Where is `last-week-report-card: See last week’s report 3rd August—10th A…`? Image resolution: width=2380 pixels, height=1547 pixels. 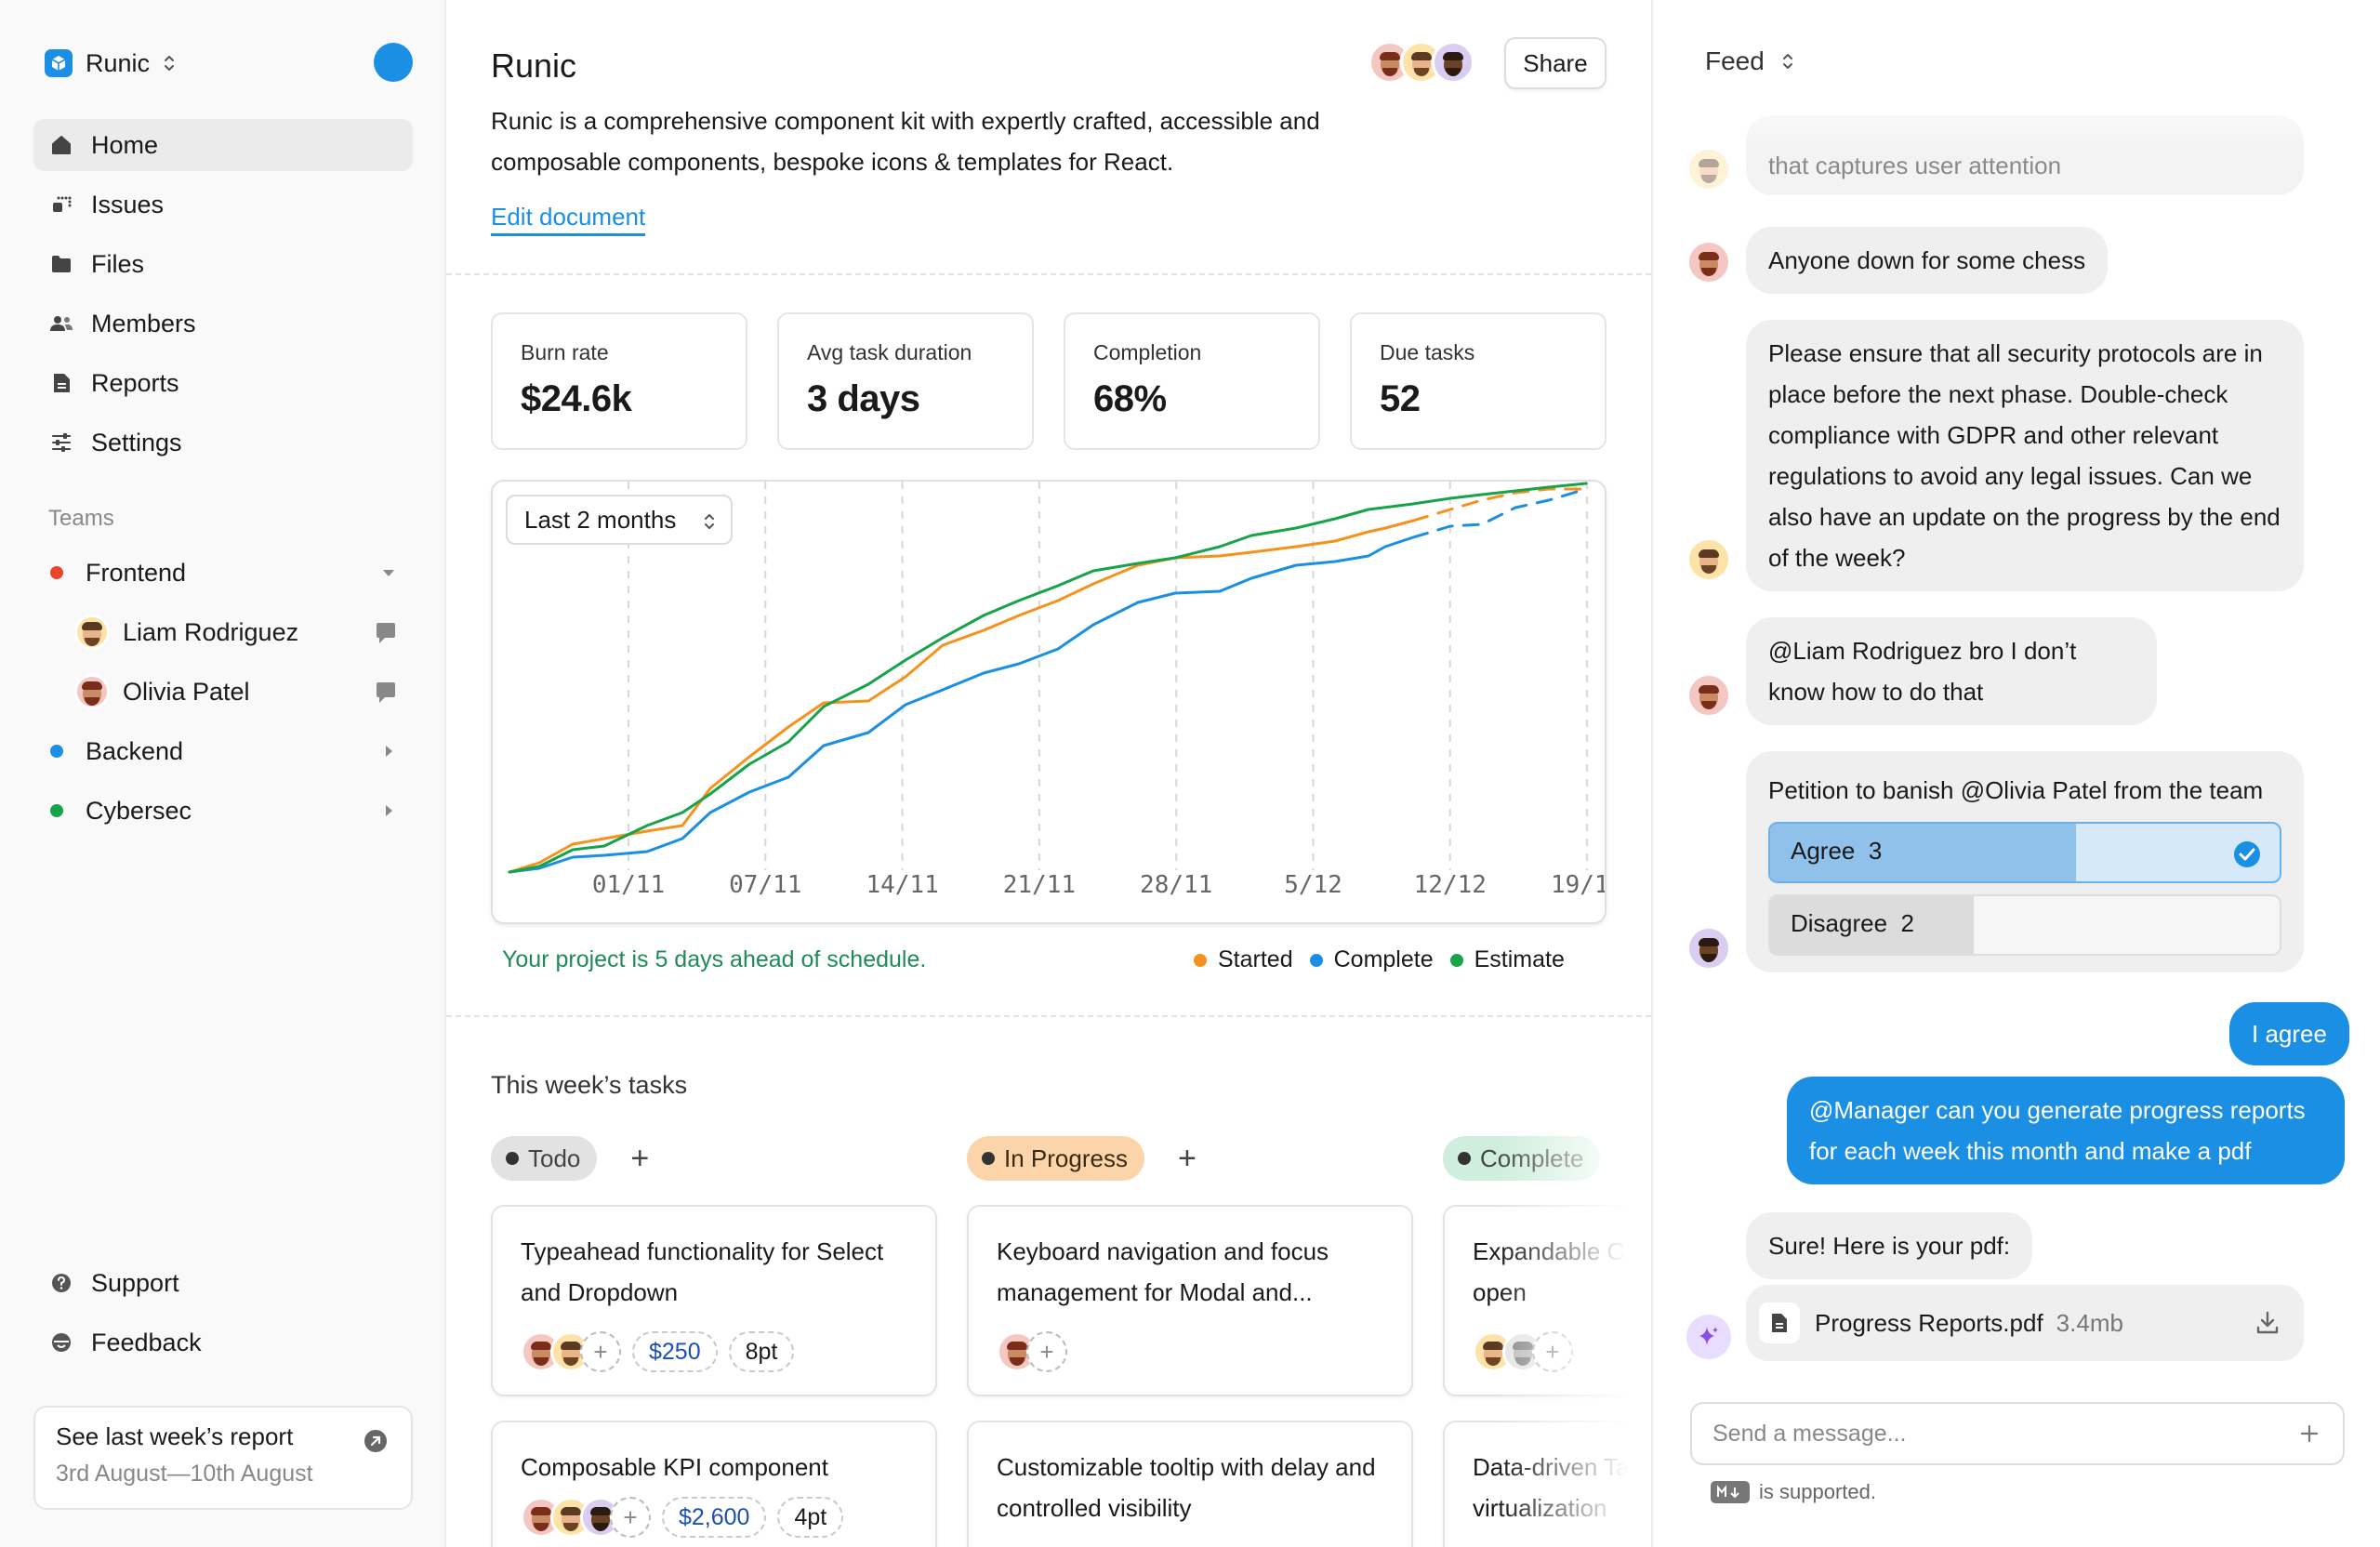 last-week-report-card: See last week’s report 3rd August—10th A… is located at coordinates (223, 1458).